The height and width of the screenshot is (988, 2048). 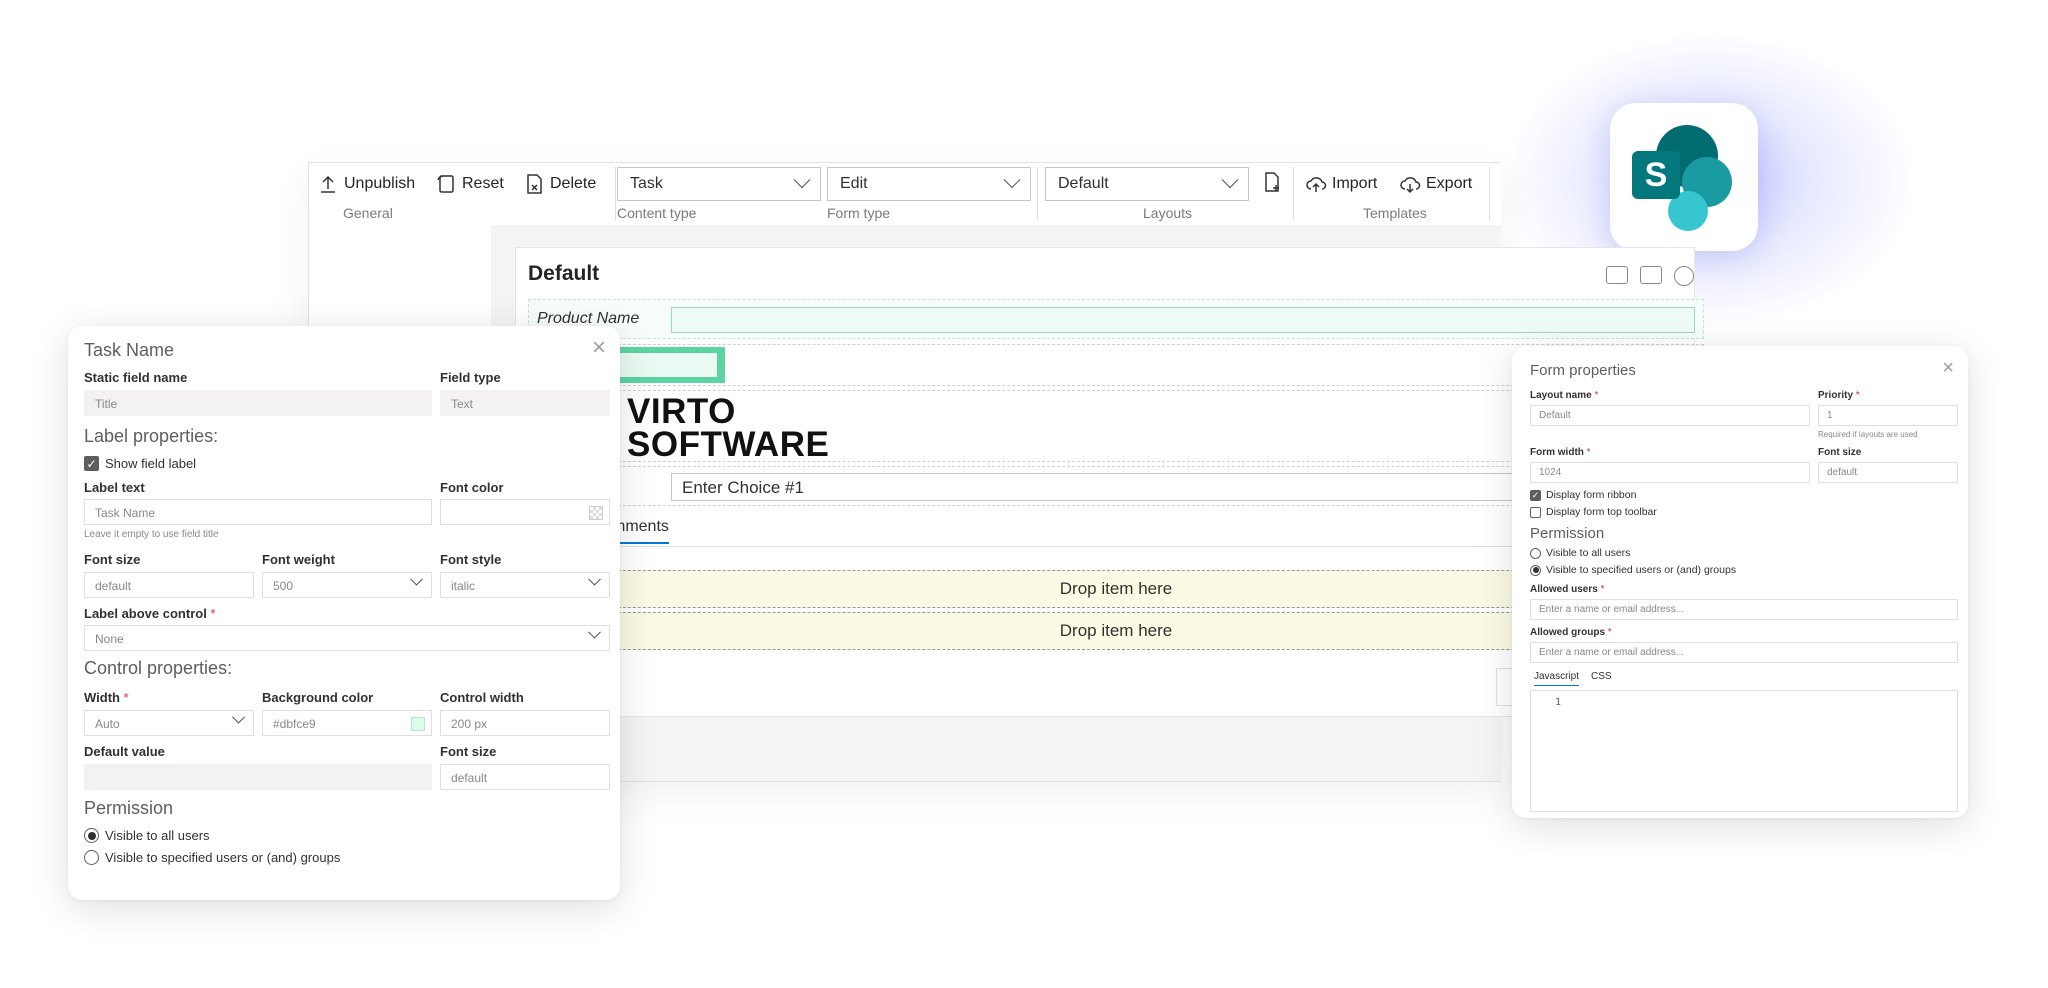 I want to click on form-type-select: Edit, so click(x=929, y=184).